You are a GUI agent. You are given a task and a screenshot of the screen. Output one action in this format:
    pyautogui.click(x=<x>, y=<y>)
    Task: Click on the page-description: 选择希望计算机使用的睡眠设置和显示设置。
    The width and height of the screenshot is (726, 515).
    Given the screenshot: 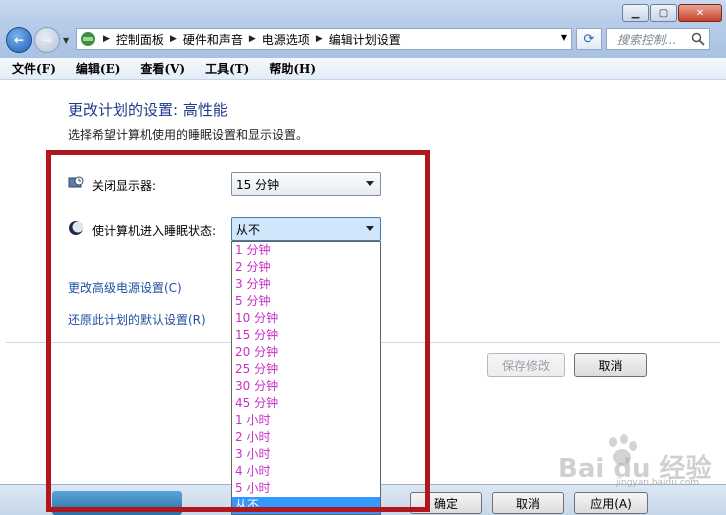 What is the action you would take?
    pyautogui.click(x=188, y=135)
    